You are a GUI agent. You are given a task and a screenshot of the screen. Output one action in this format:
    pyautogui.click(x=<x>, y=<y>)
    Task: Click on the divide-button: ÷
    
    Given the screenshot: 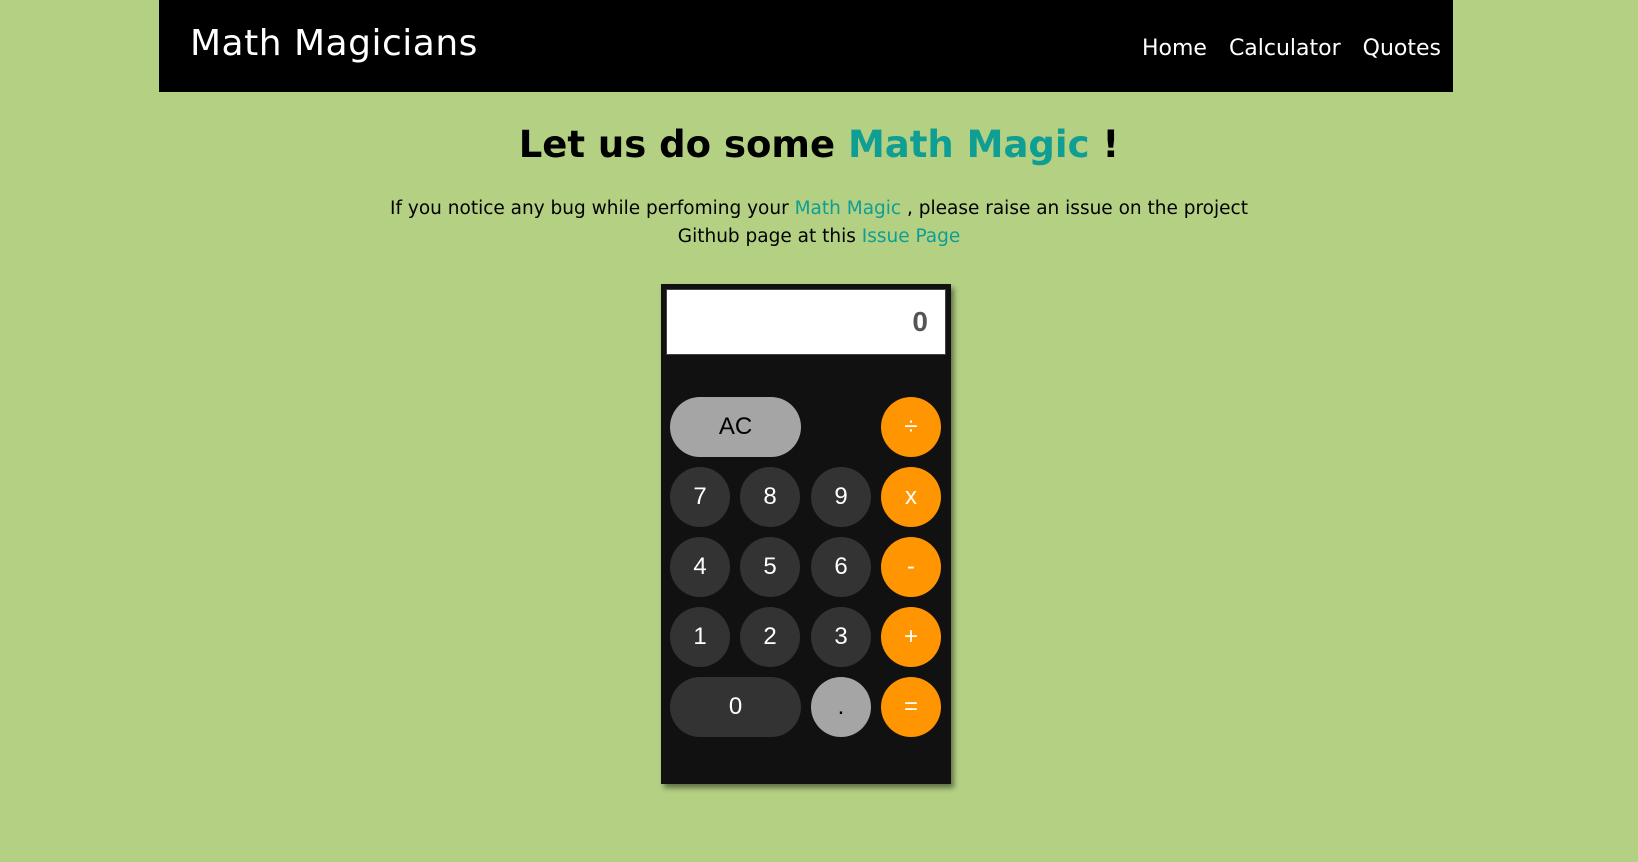 What is the action you would take?
    pyautogui.click(x=911, y=427)
    